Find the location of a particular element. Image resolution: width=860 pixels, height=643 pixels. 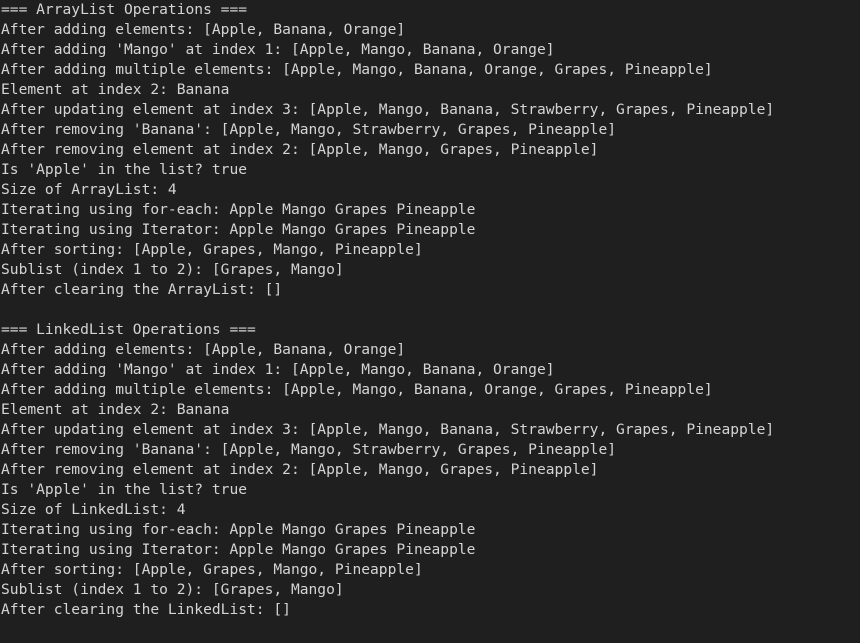

console-line: After clearing the LinkedList: [] is located at coordinates (146, 609).